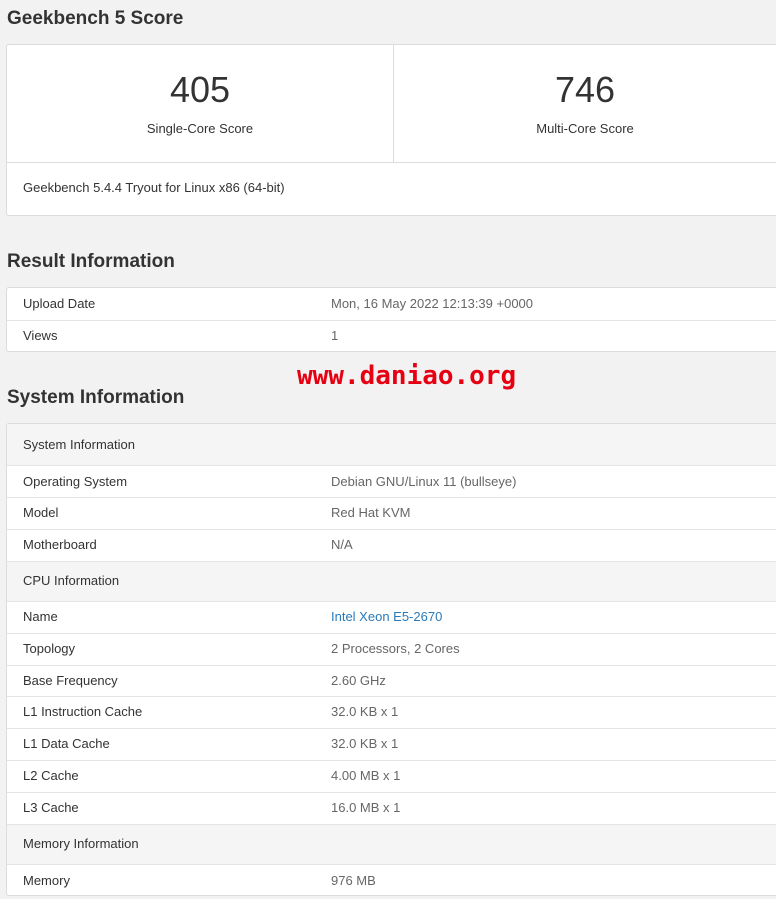 This screenshot has width=776, height=899. Describe the element at coordinates (81, 843) in the screenshot. I see `group-header-label: Memory Information` at that location.